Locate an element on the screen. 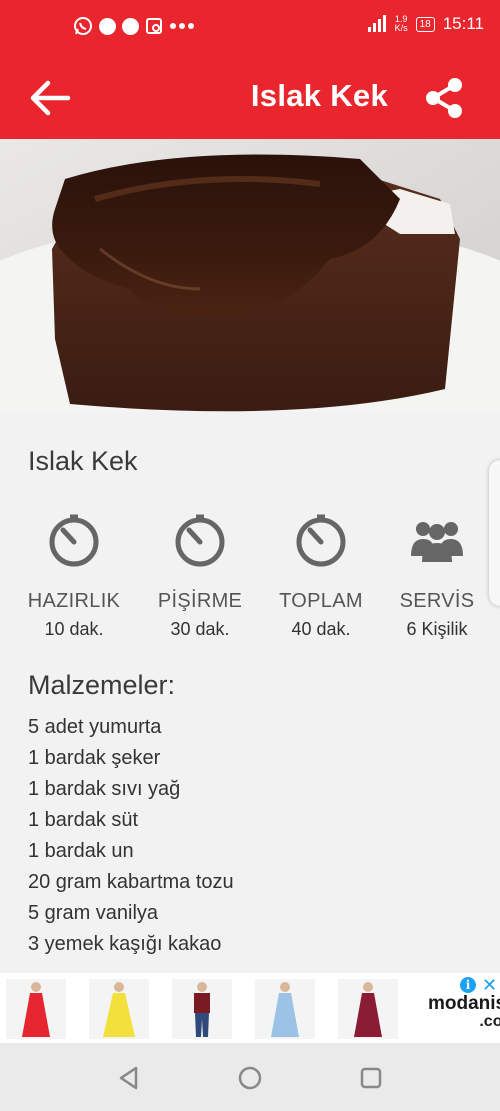 This screenshot has width=500, height=1111. status-bar: 1.9 K/s 18 15:11 is located at coordinates (250, 28).